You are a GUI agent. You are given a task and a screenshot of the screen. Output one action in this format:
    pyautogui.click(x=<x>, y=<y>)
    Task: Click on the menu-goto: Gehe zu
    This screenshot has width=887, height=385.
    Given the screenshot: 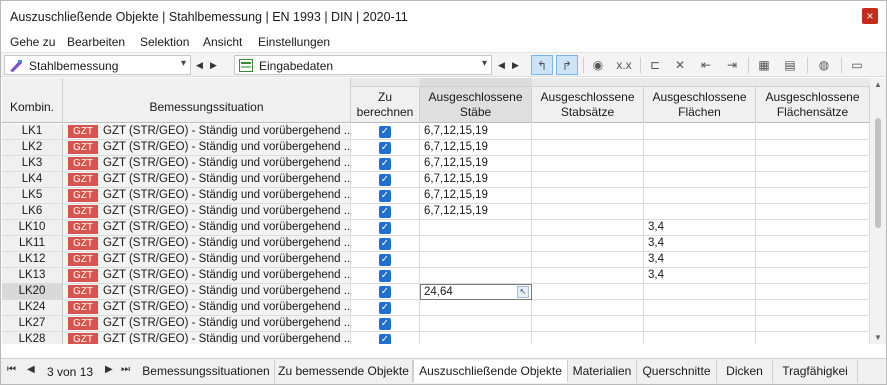 What is the action you would take?
    pyautogui.click(x=32, y=42)
    